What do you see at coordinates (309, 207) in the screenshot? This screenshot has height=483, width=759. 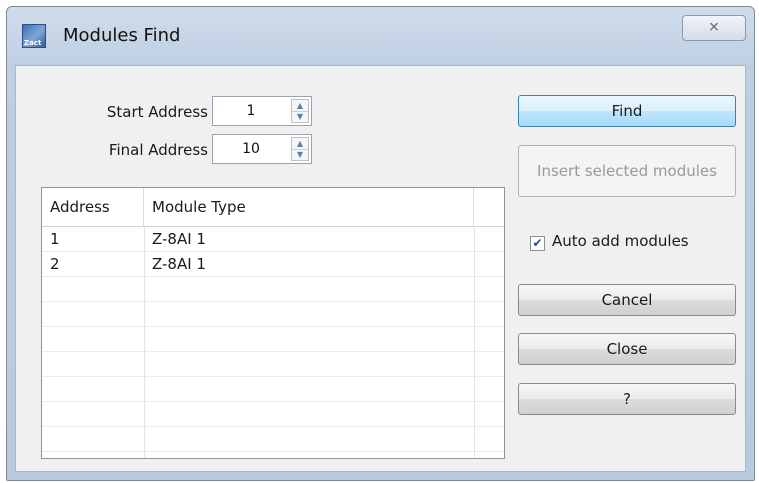 I see `column-header-module-type: Module Type` at bounding box center [309, 207].